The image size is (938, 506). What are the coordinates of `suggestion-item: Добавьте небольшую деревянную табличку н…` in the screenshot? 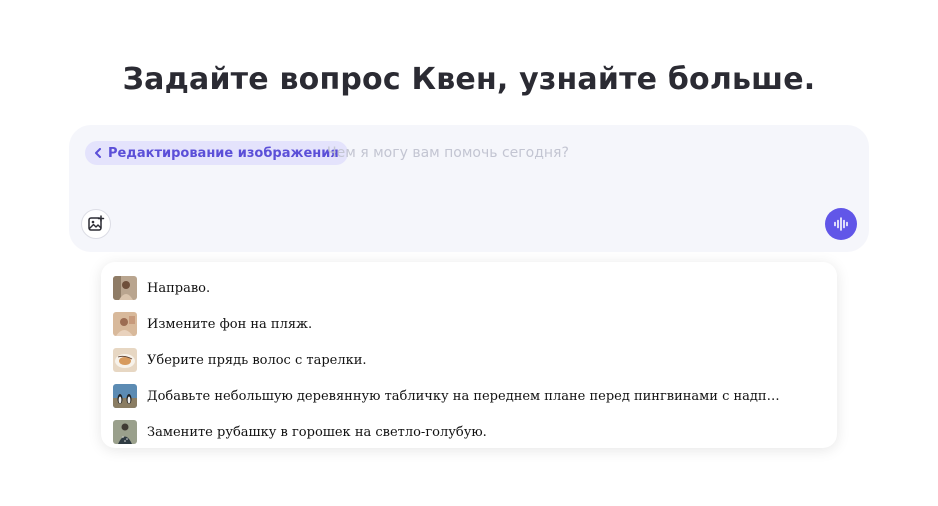 It's located at (469, 396).